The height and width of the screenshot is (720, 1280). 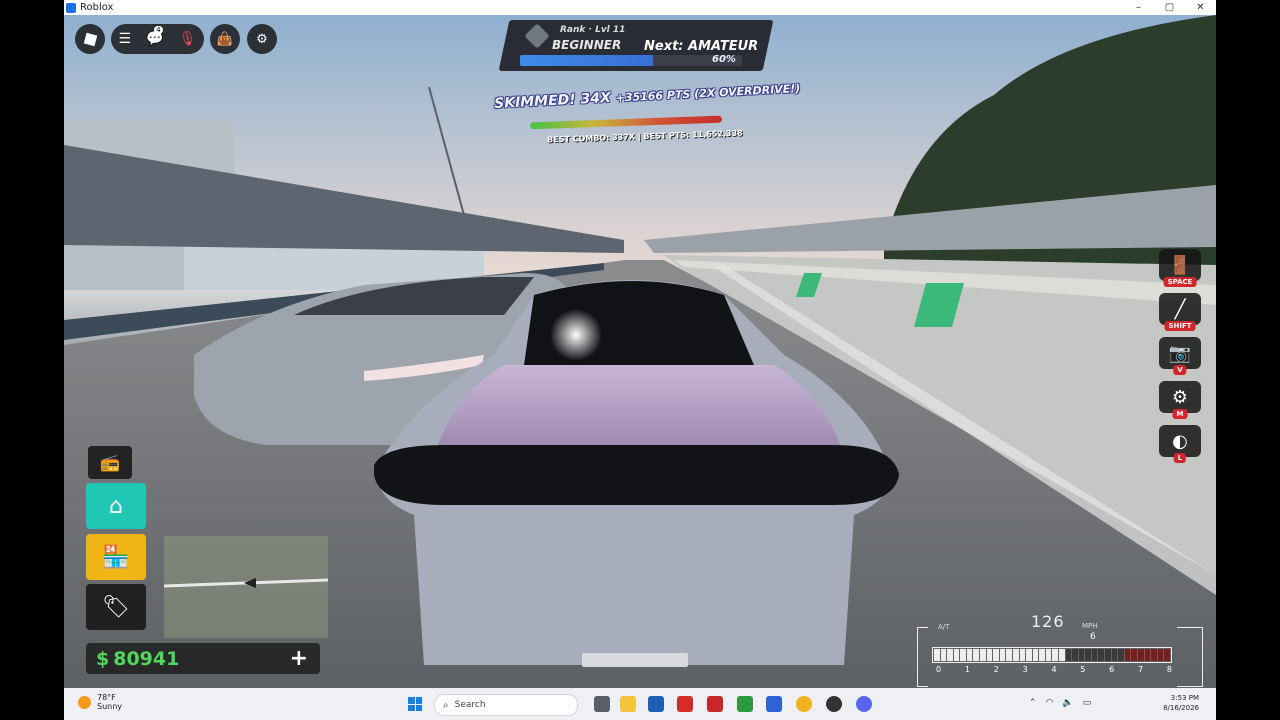 What do you see at coordinates (628, 704) in the screenshot?
I see `file-explorer-icon` at bounding box center [628, 704].